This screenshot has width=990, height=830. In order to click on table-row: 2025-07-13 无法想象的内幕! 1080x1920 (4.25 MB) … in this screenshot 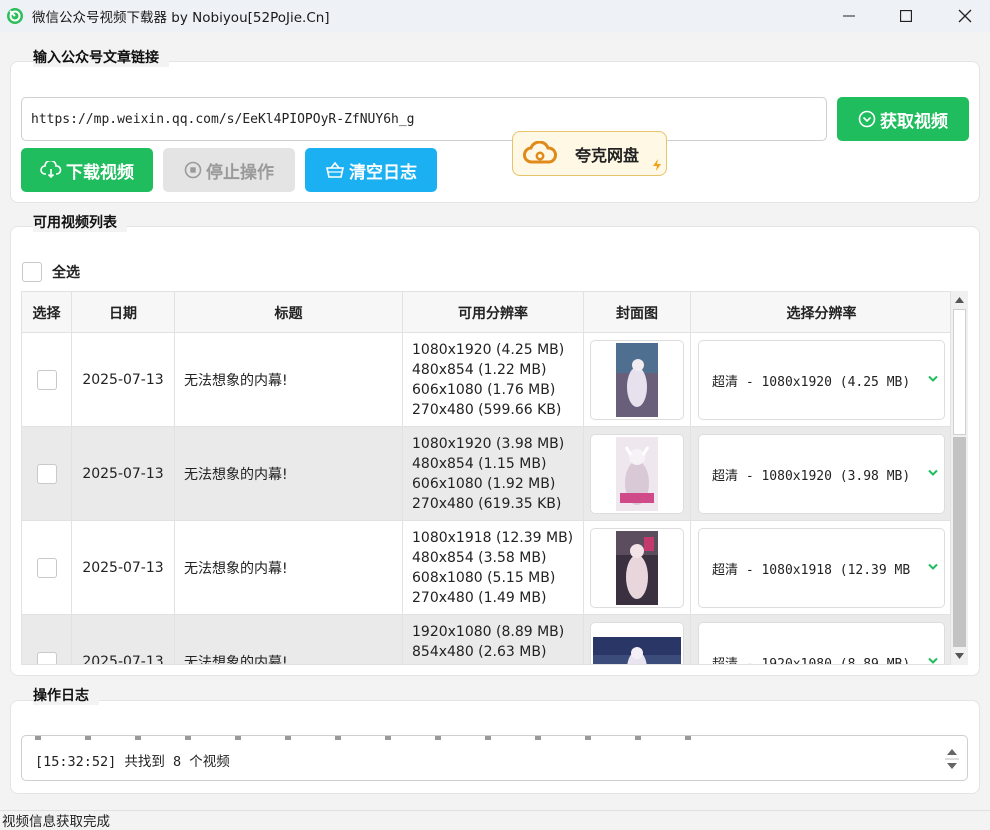, I will do `click(486, 380)`.